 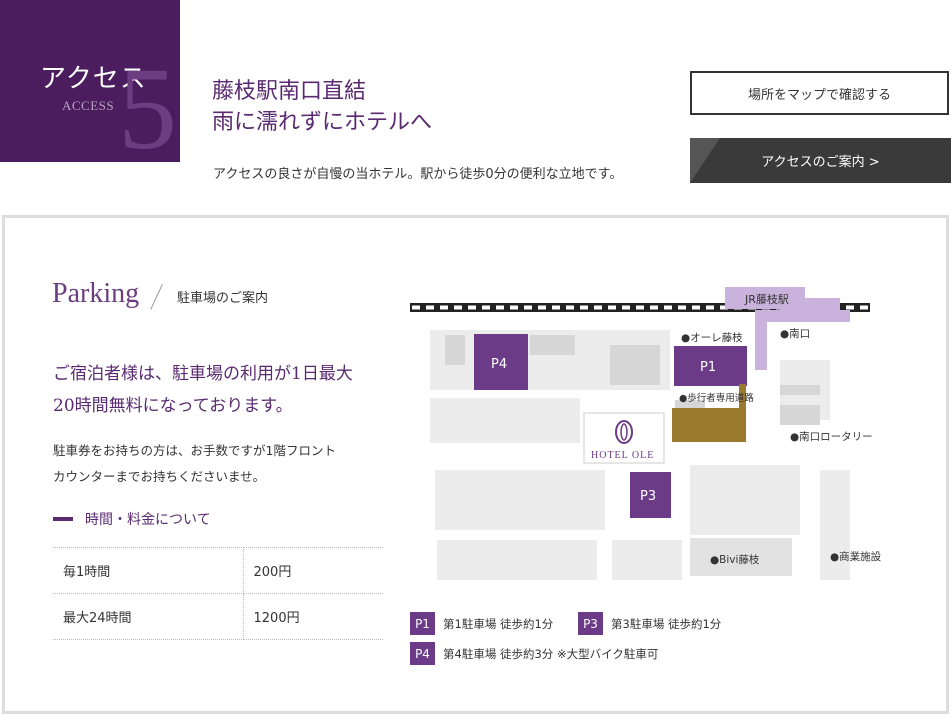 I want to click on p3-label: P3, so click(x=648, y=496).